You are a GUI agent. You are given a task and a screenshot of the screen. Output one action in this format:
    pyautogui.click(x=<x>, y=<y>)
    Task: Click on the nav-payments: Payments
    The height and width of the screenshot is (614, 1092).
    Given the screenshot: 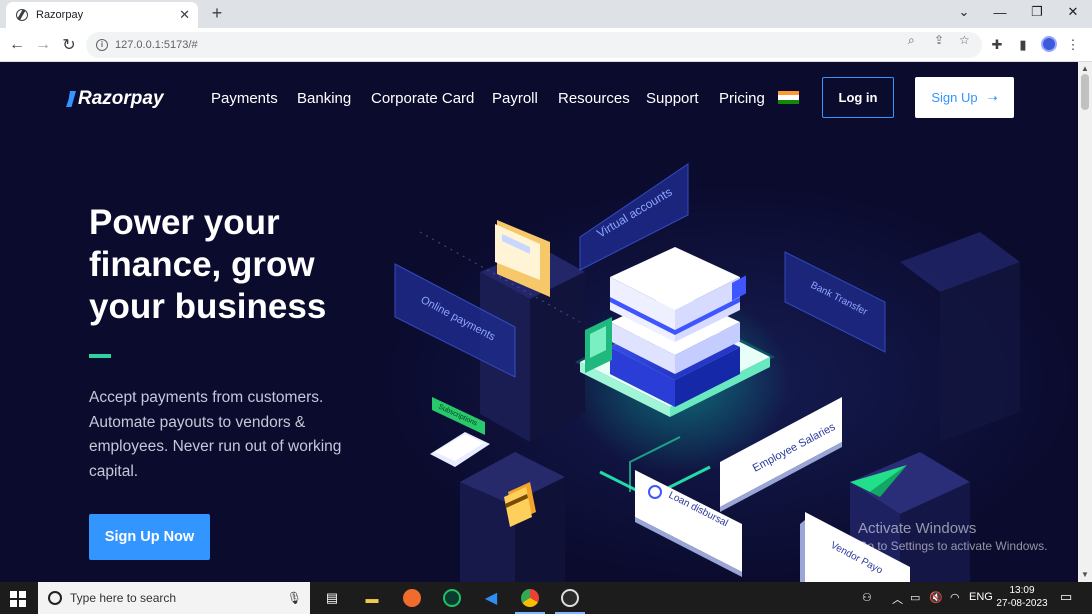 What is the action you would take?
    pyautogui.click(x=244, y=98)
    